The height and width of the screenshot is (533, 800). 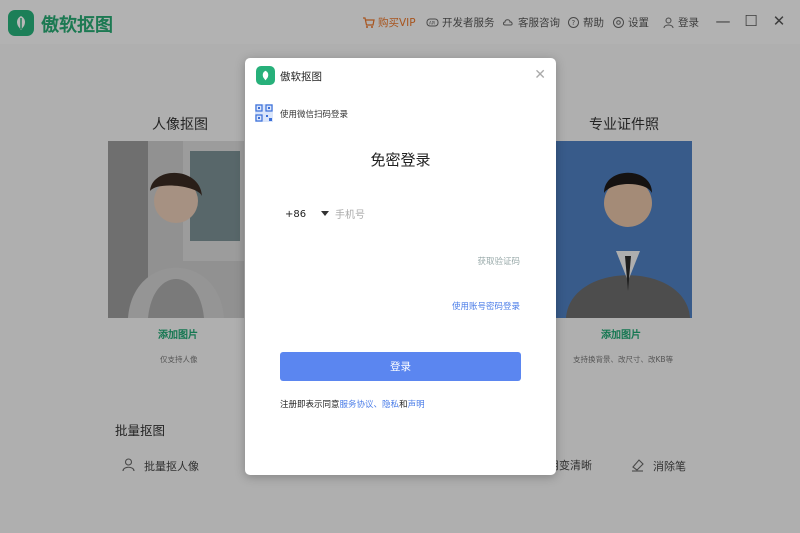 I want to click on qr-code-icon, so click(x=264, y=113).